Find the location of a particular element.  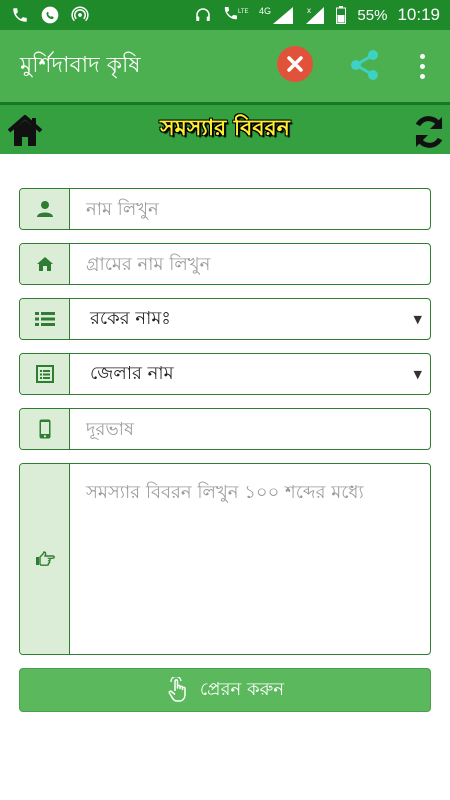

section-header: সমস্যার বিবরন is located at coordinates (225, 128).